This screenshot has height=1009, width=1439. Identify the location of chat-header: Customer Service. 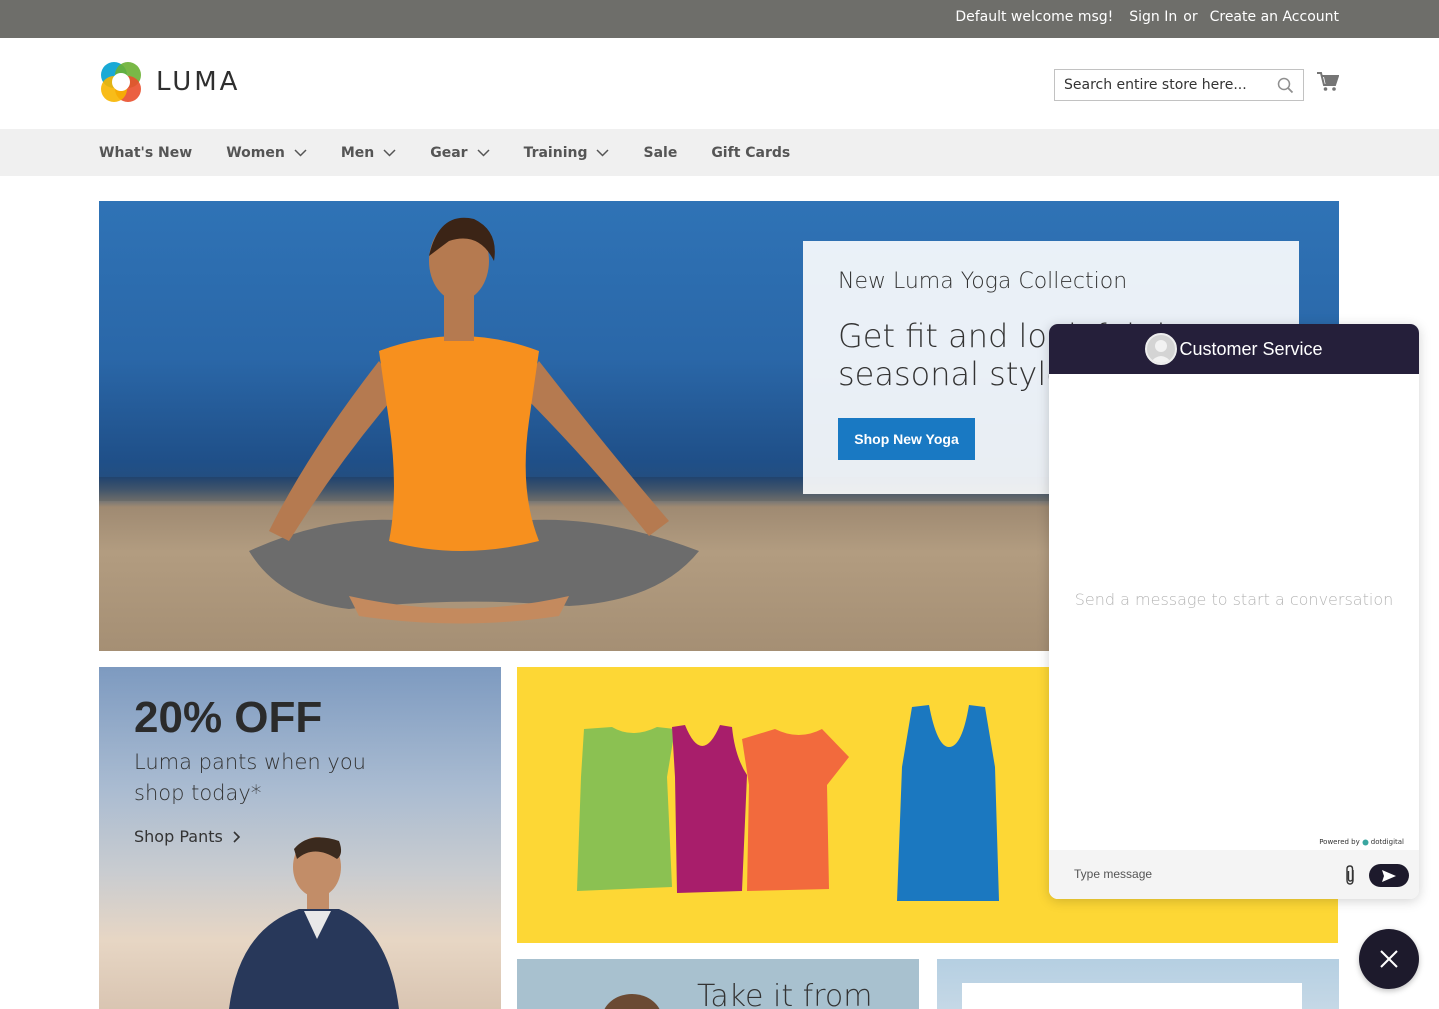
(1234, 349).